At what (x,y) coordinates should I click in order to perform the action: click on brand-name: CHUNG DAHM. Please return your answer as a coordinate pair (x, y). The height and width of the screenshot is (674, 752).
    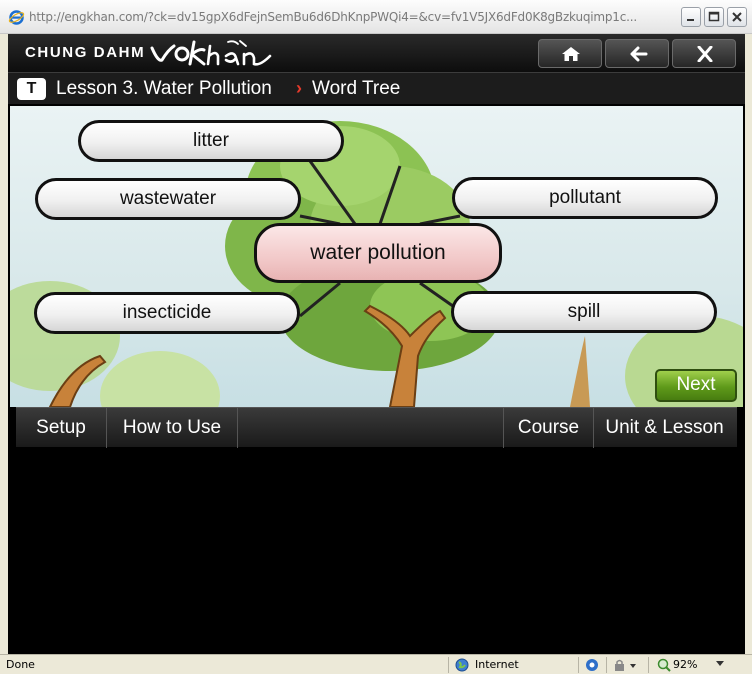
    Looking at the image, I should click on (85, 52).